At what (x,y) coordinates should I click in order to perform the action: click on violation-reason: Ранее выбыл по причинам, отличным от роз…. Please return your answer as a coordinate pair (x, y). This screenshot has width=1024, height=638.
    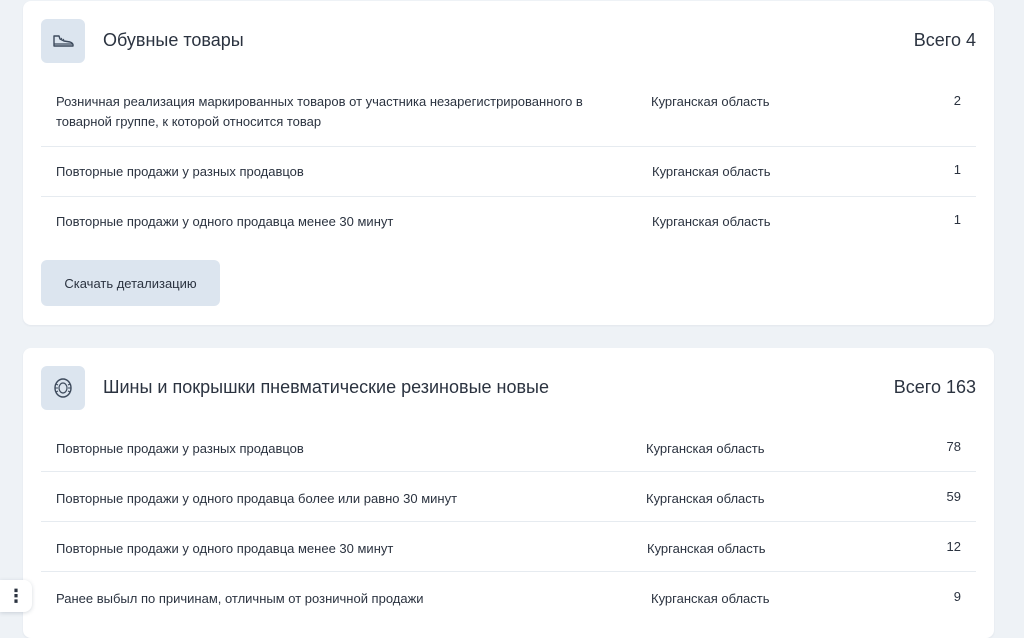
    Looking at the image, I should click on (240, 598).